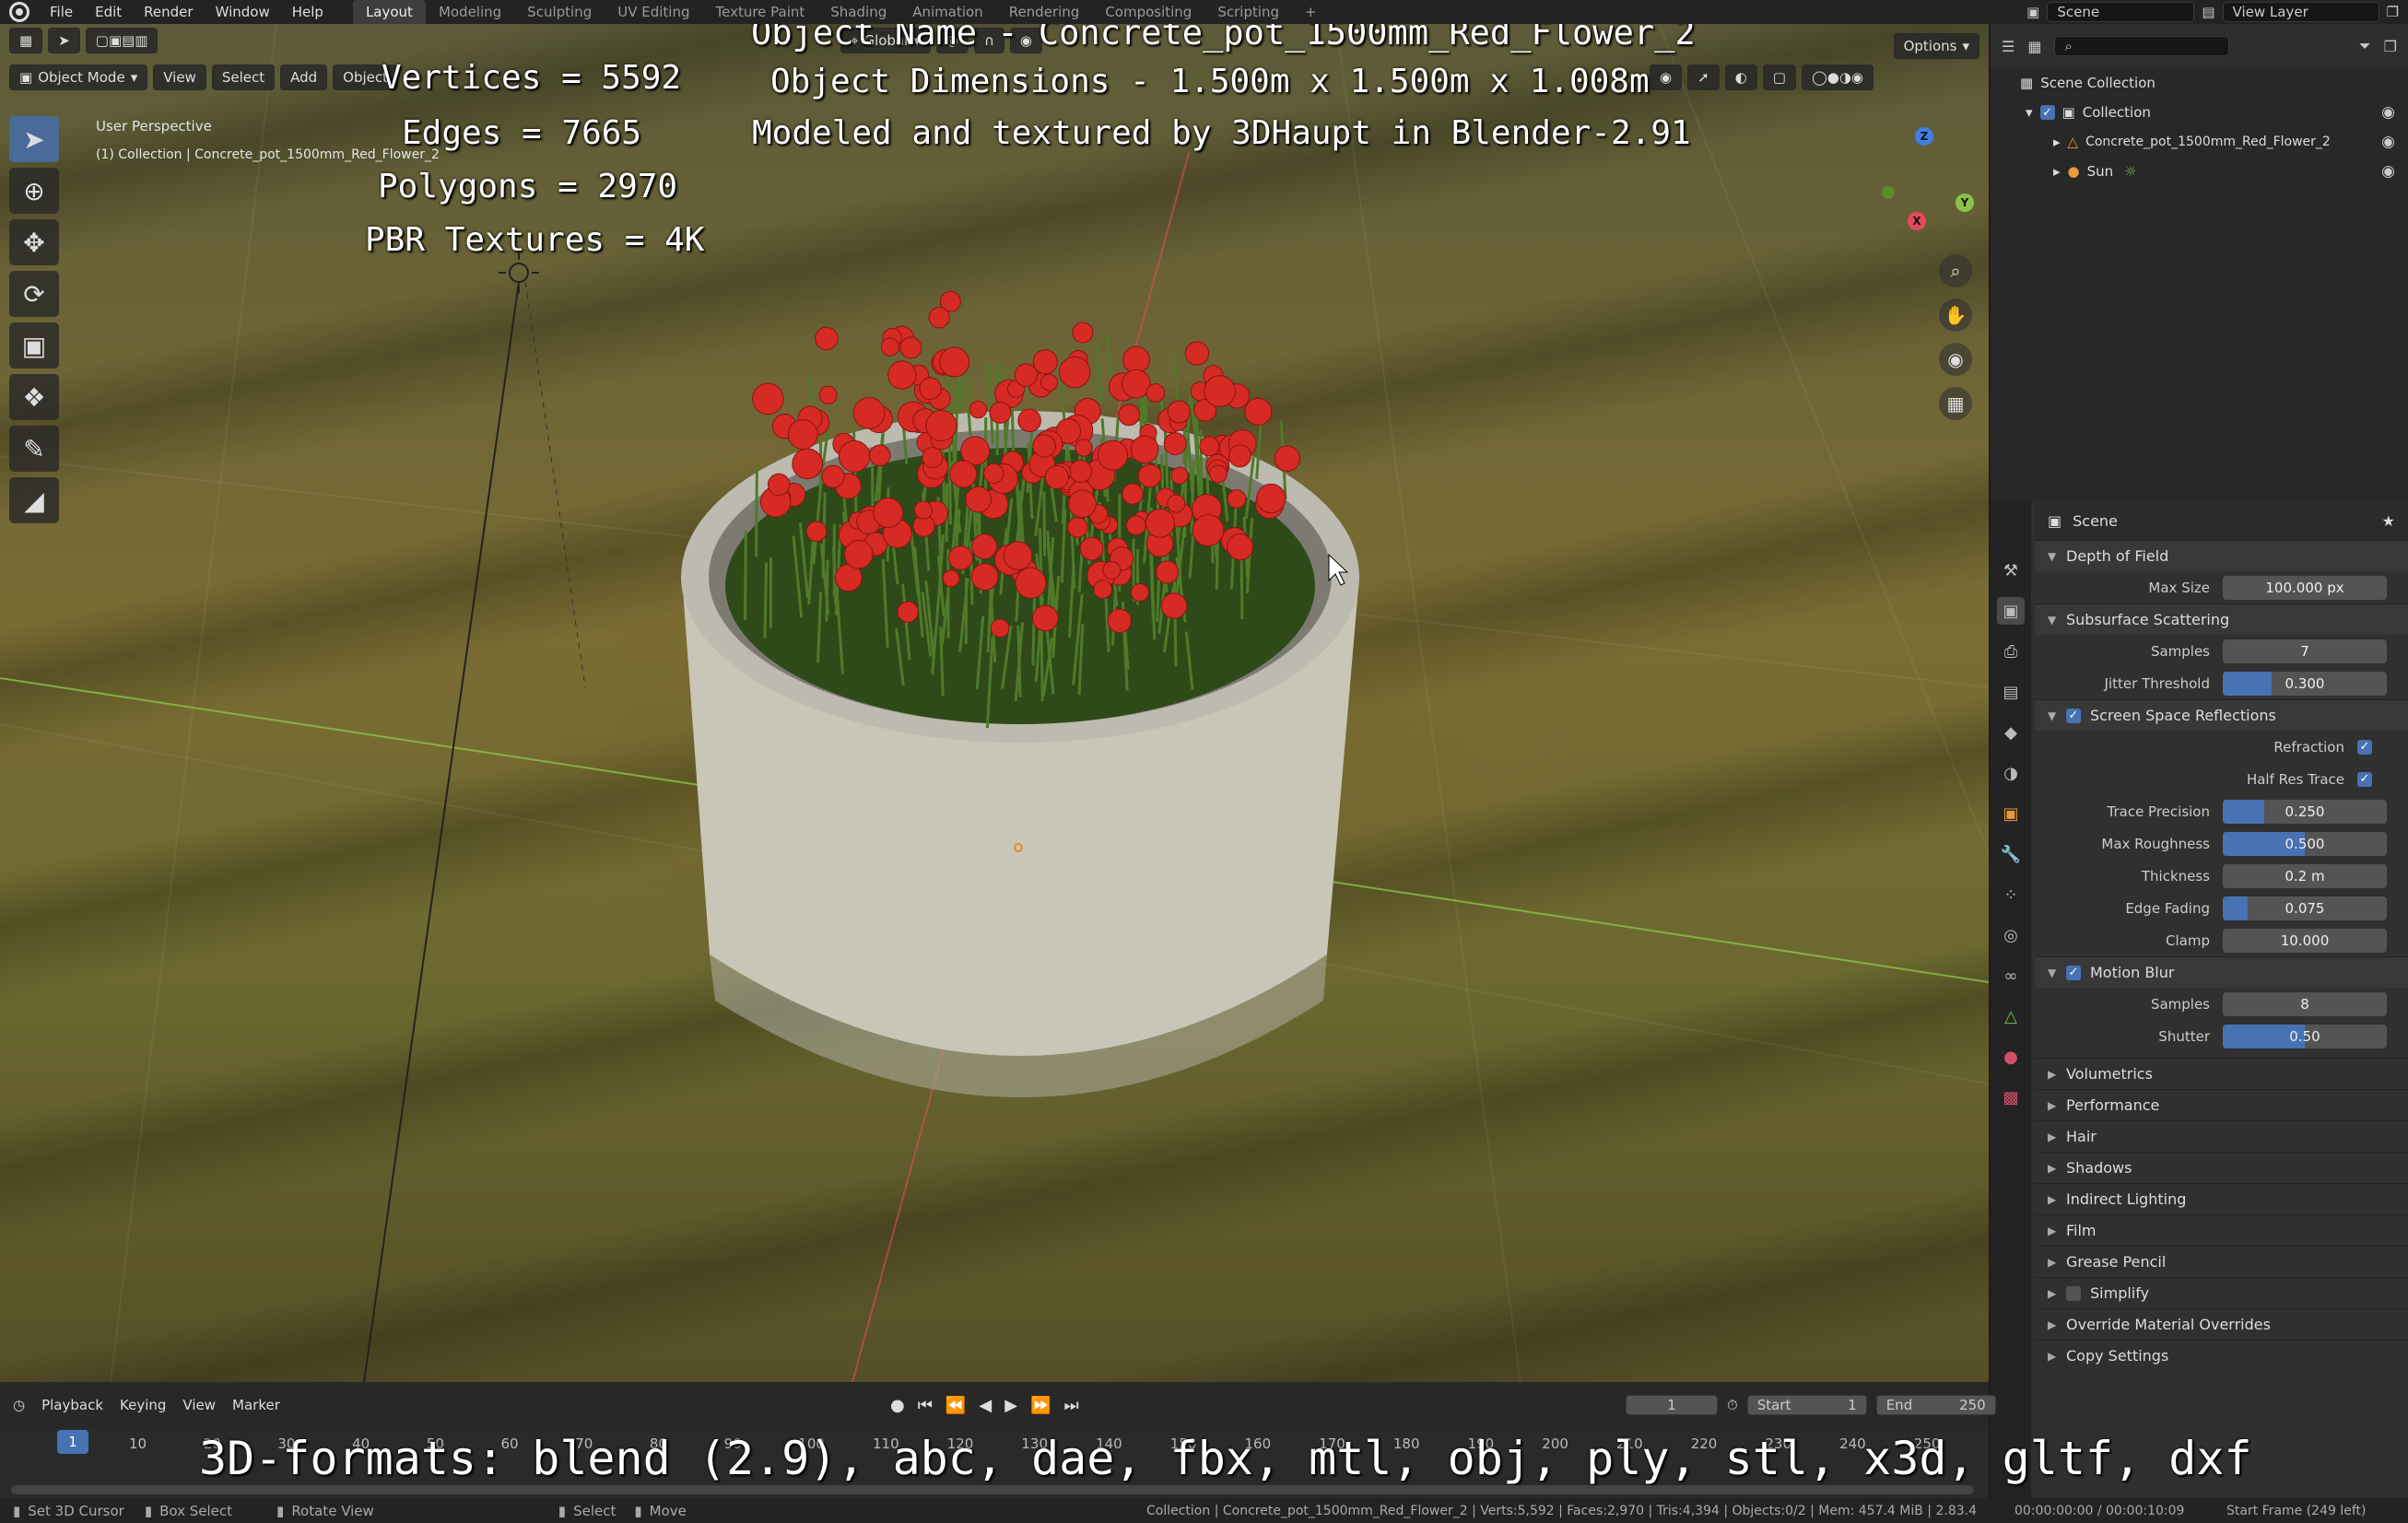 The image size is (2408, 1523). Describe the element at coordinates (1703, 77) in the screenshot. I see `gizmo-toggle: ➚` at that location.